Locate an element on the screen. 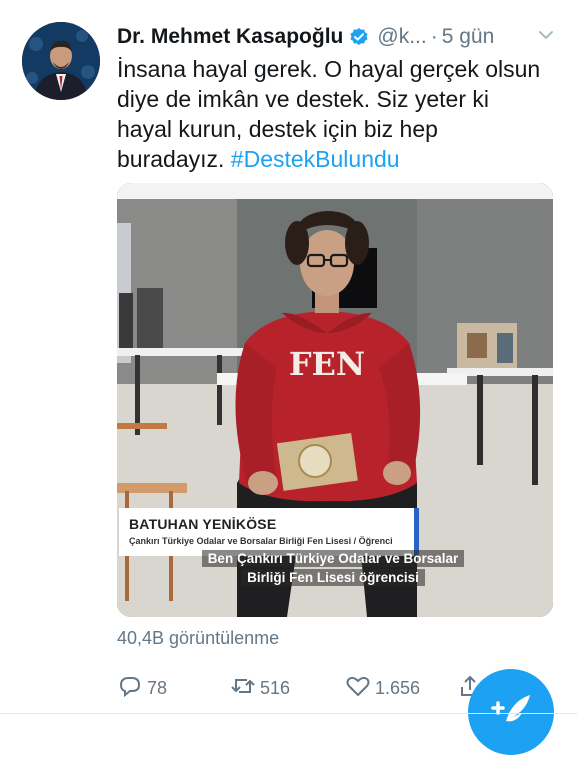  divider is located at coordinates (288, 713).